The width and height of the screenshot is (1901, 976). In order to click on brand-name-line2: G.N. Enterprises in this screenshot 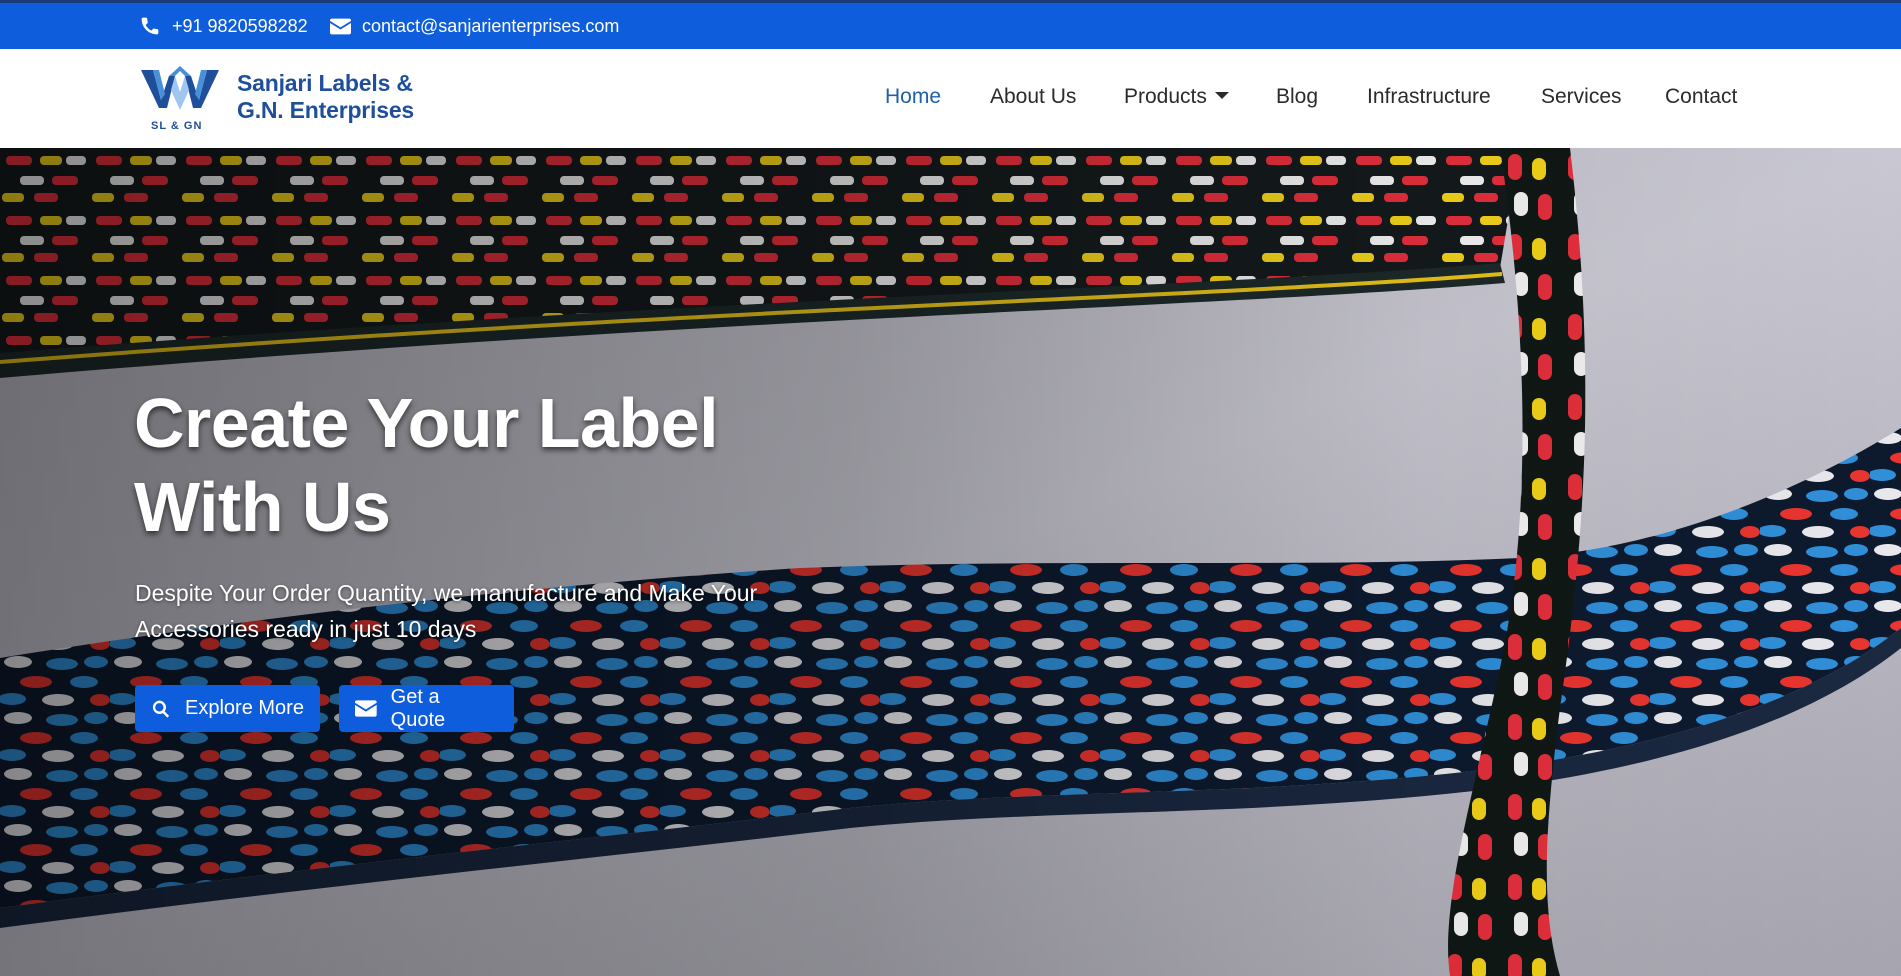, I will do `click(326, 110)`.